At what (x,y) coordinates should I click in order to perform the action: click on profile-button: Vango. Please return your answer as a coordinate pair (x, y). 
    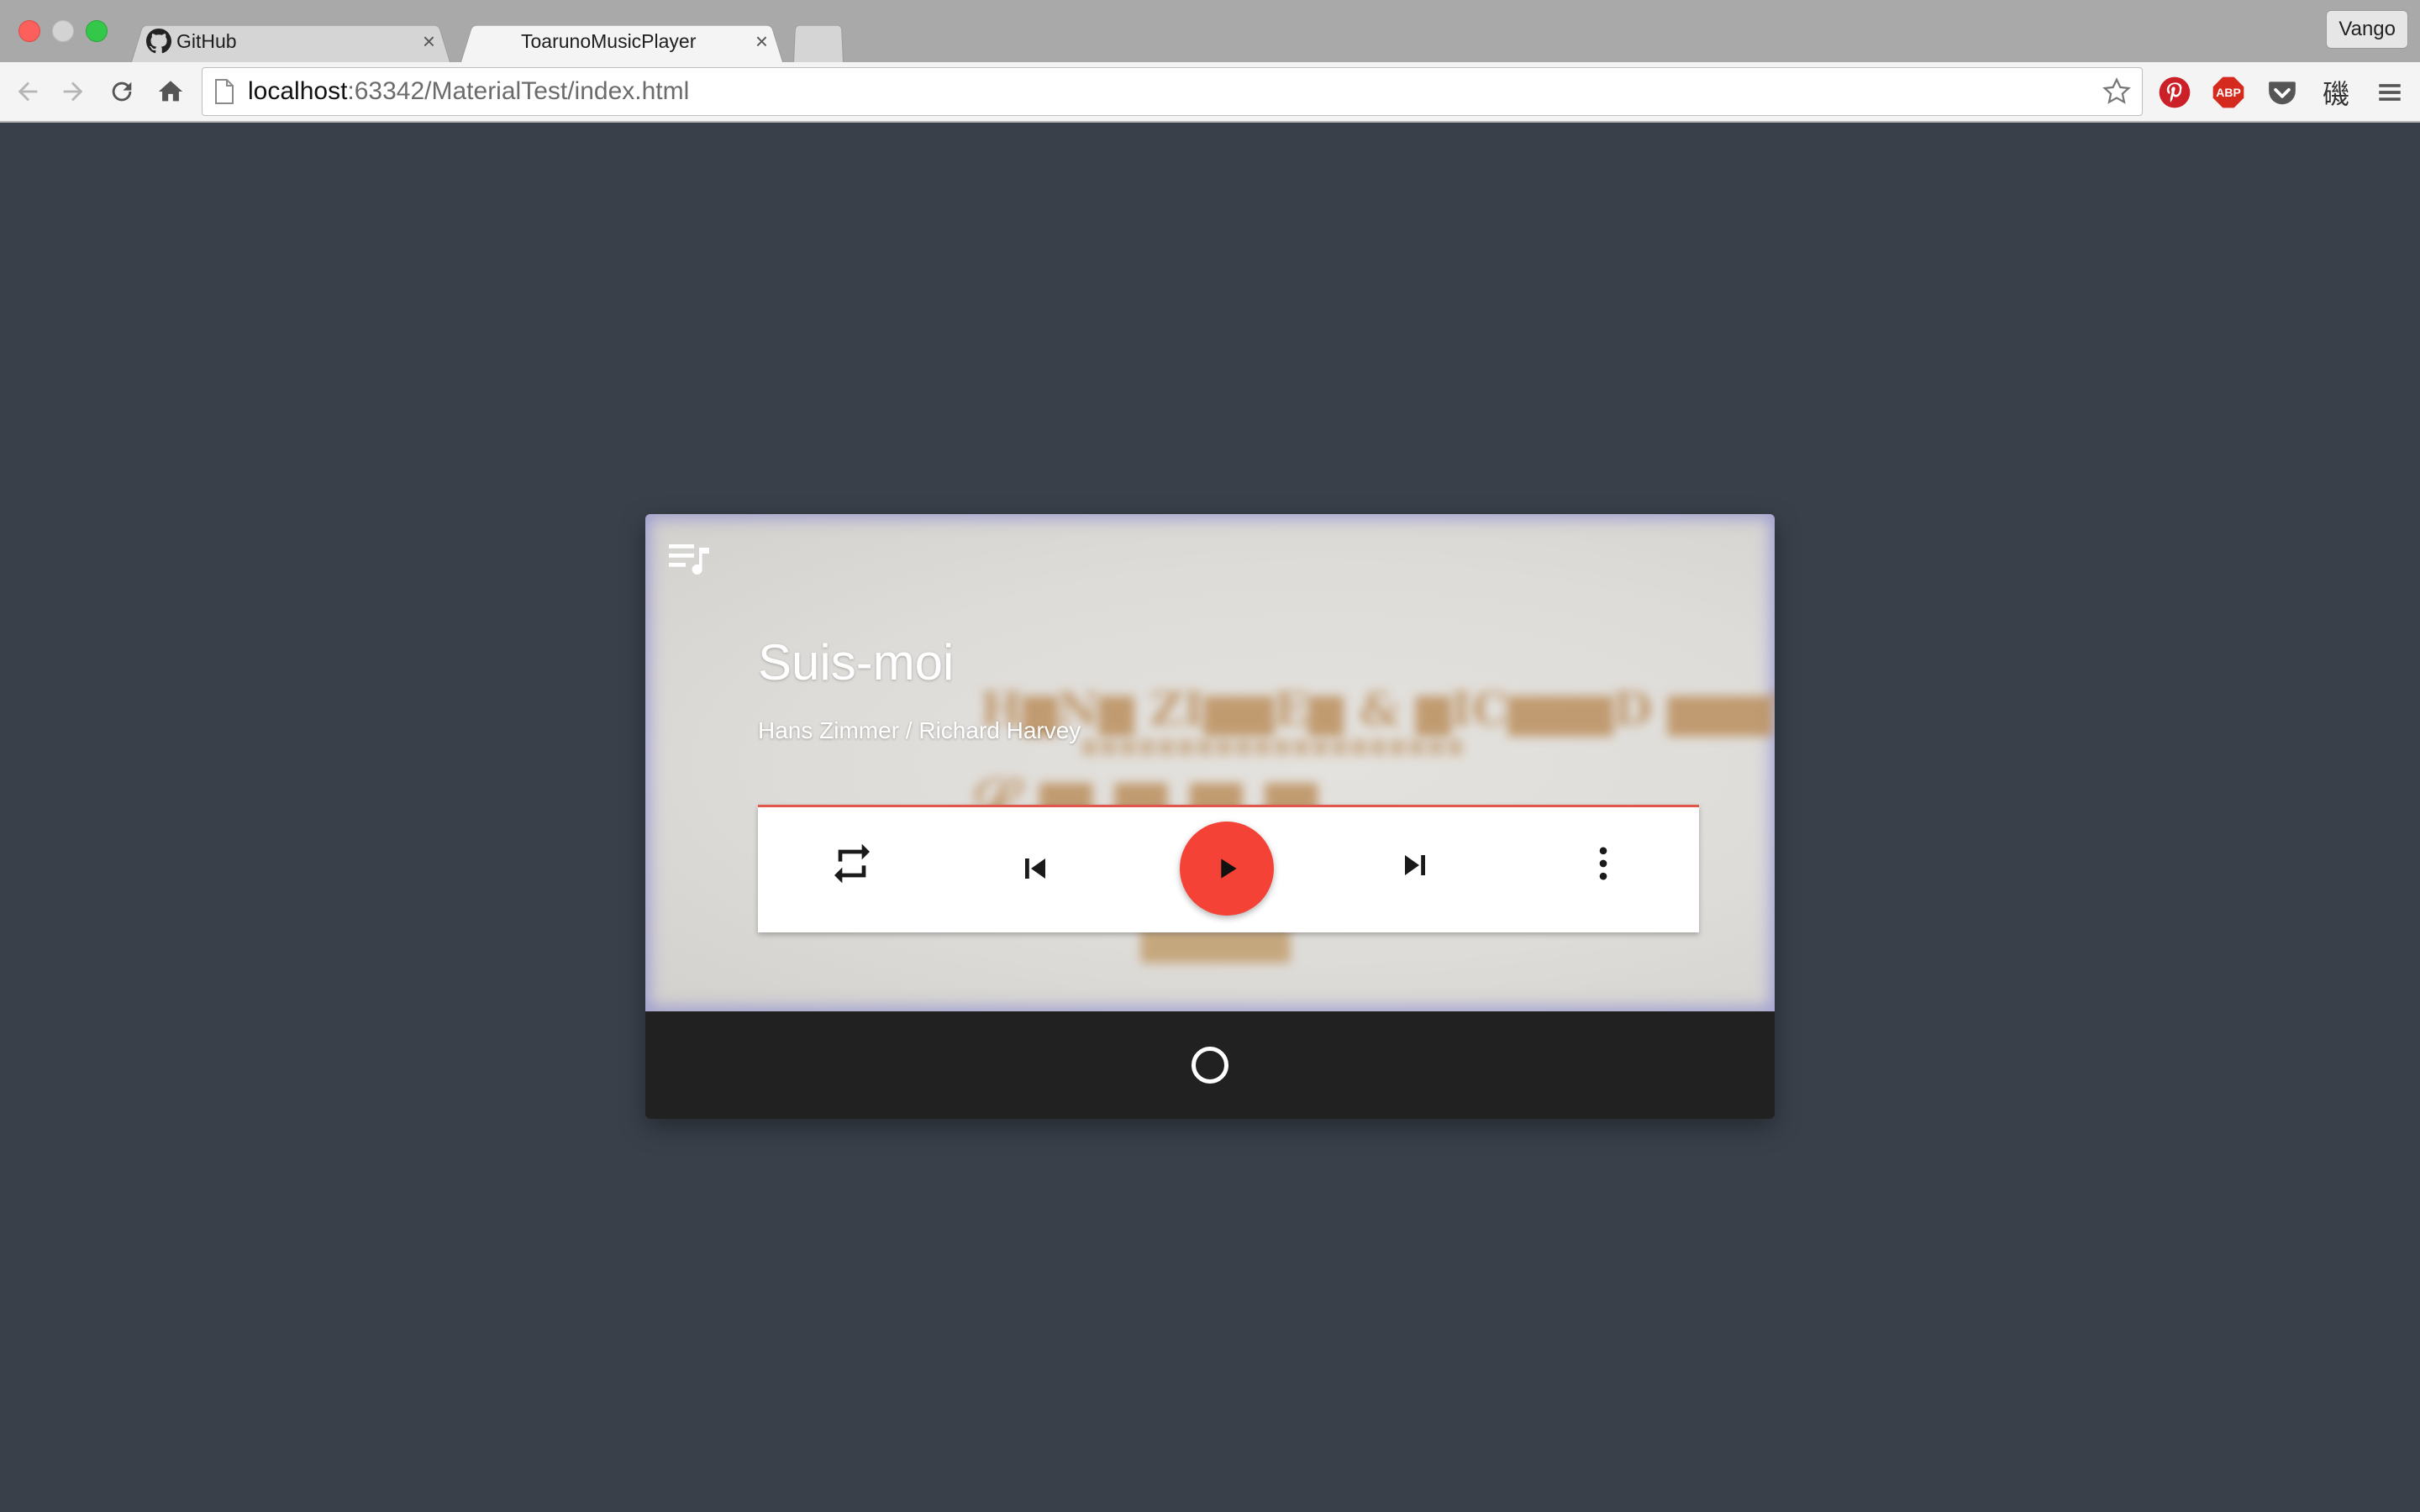
    Looking at the image, I should click on (2367, 29).